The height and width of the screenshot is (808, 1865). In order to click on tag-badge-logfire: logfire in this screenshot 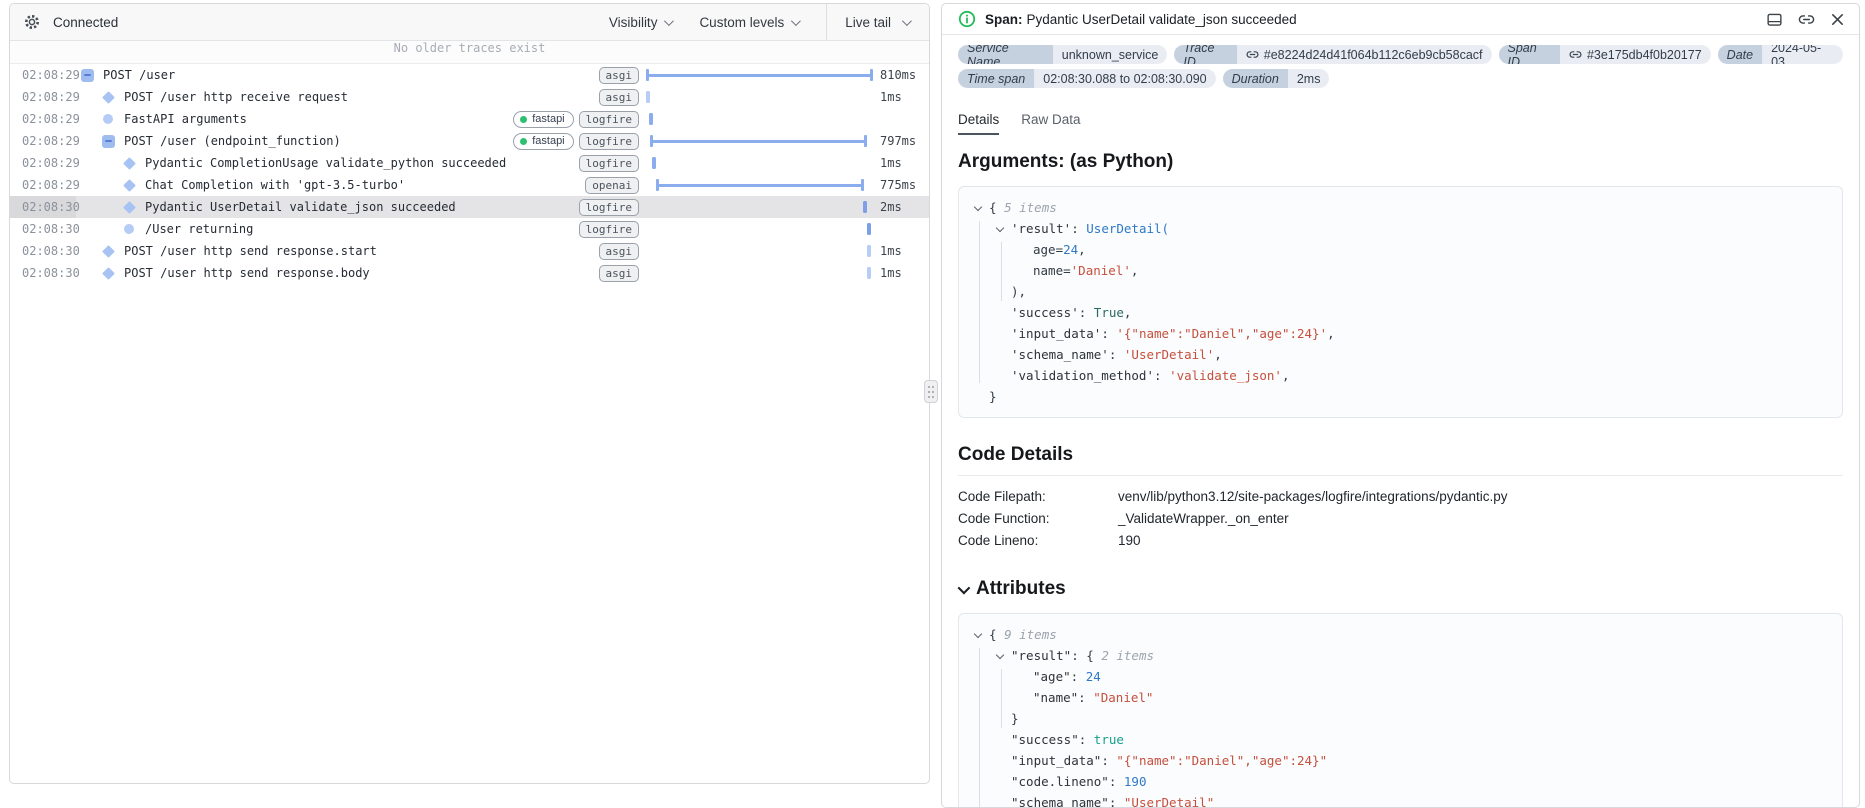, I will do `click(608, 207)`.